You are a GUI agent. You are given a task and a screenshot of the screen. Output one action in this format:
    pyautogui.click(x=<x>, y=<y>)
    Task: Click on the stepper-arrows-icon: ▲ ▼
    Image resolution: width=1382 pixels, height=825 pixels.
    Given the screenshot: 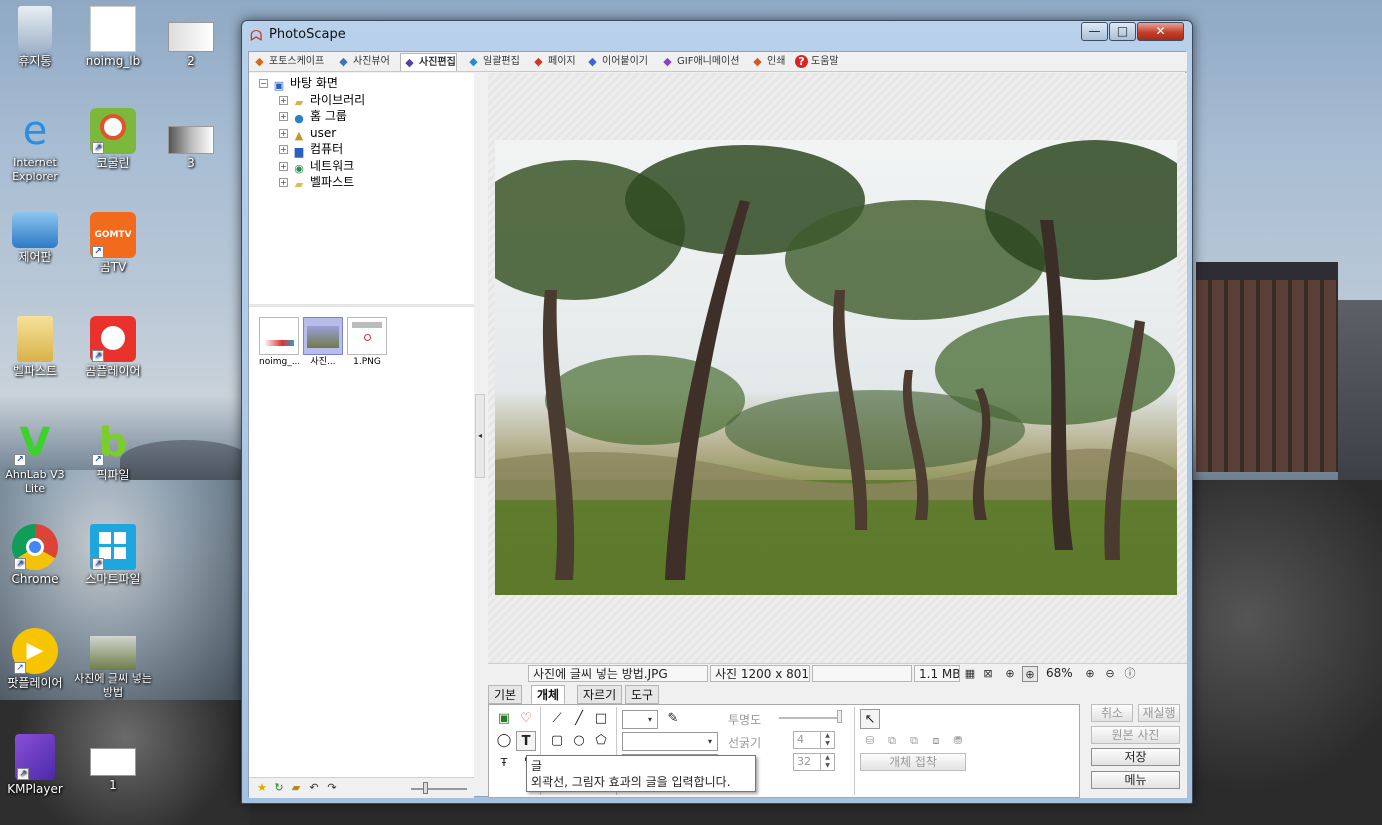 What is the action you would take?
    pyautogui.click(x=827, y=740)
    